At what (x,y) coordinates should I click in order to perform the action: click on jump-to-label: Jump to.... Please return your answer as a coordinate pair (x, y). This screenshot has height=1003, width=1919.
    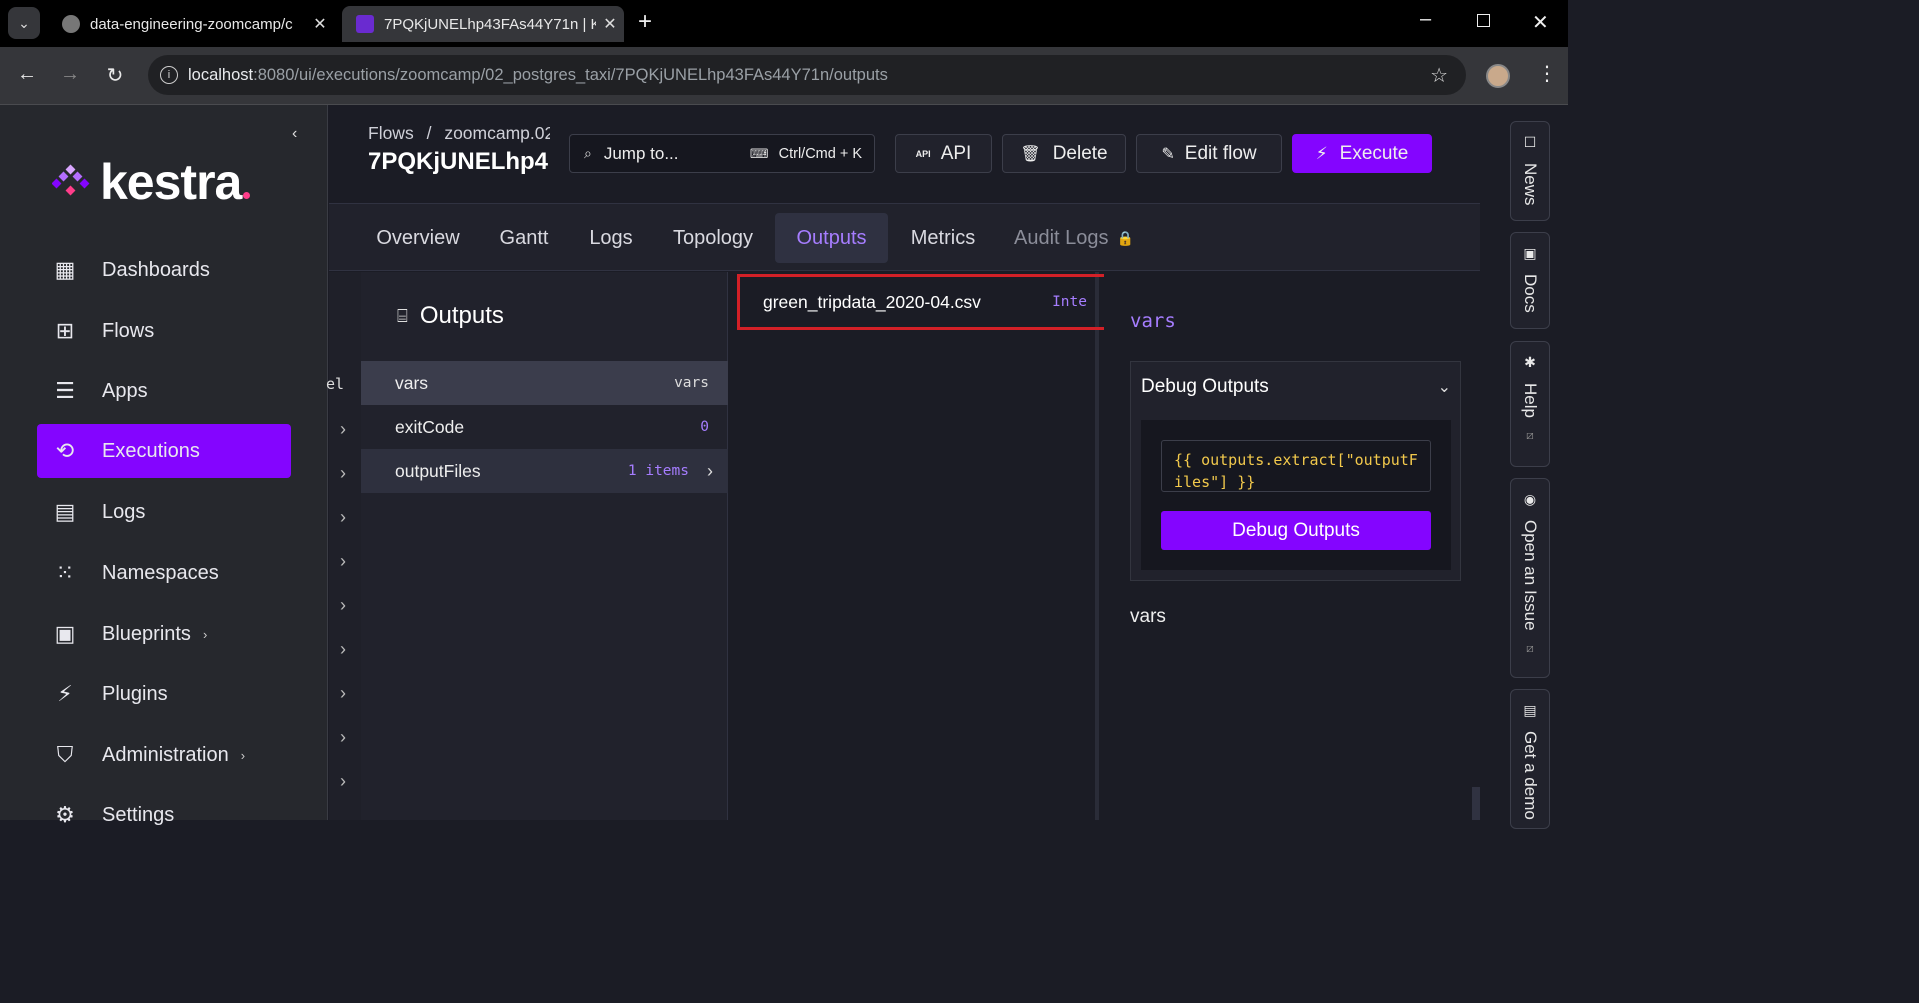
    Looking at the image, I should click on (641, 153).